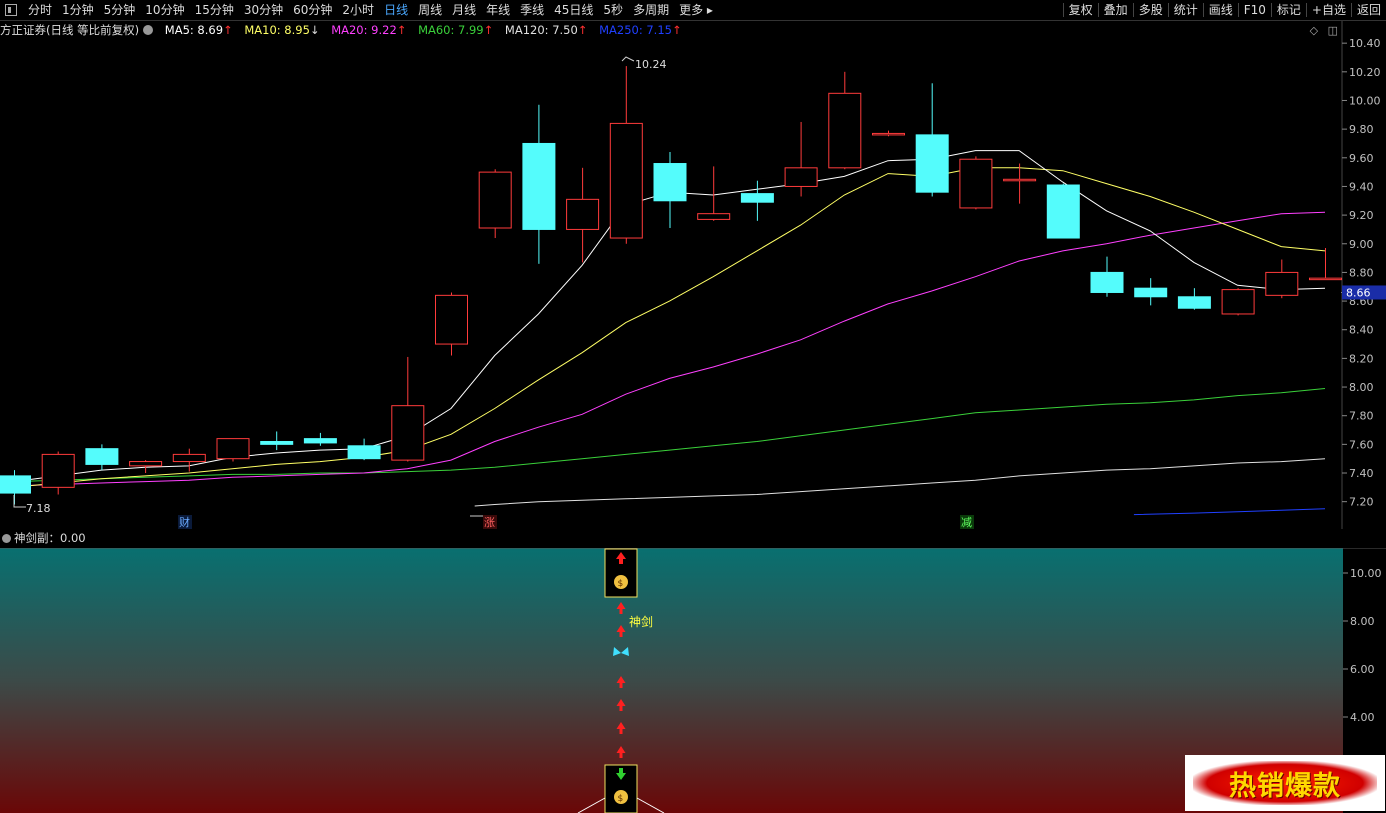  Describe the element at coordinates (78, 10) in the screenshot. I see `period-tab: 1分钟` at that location.